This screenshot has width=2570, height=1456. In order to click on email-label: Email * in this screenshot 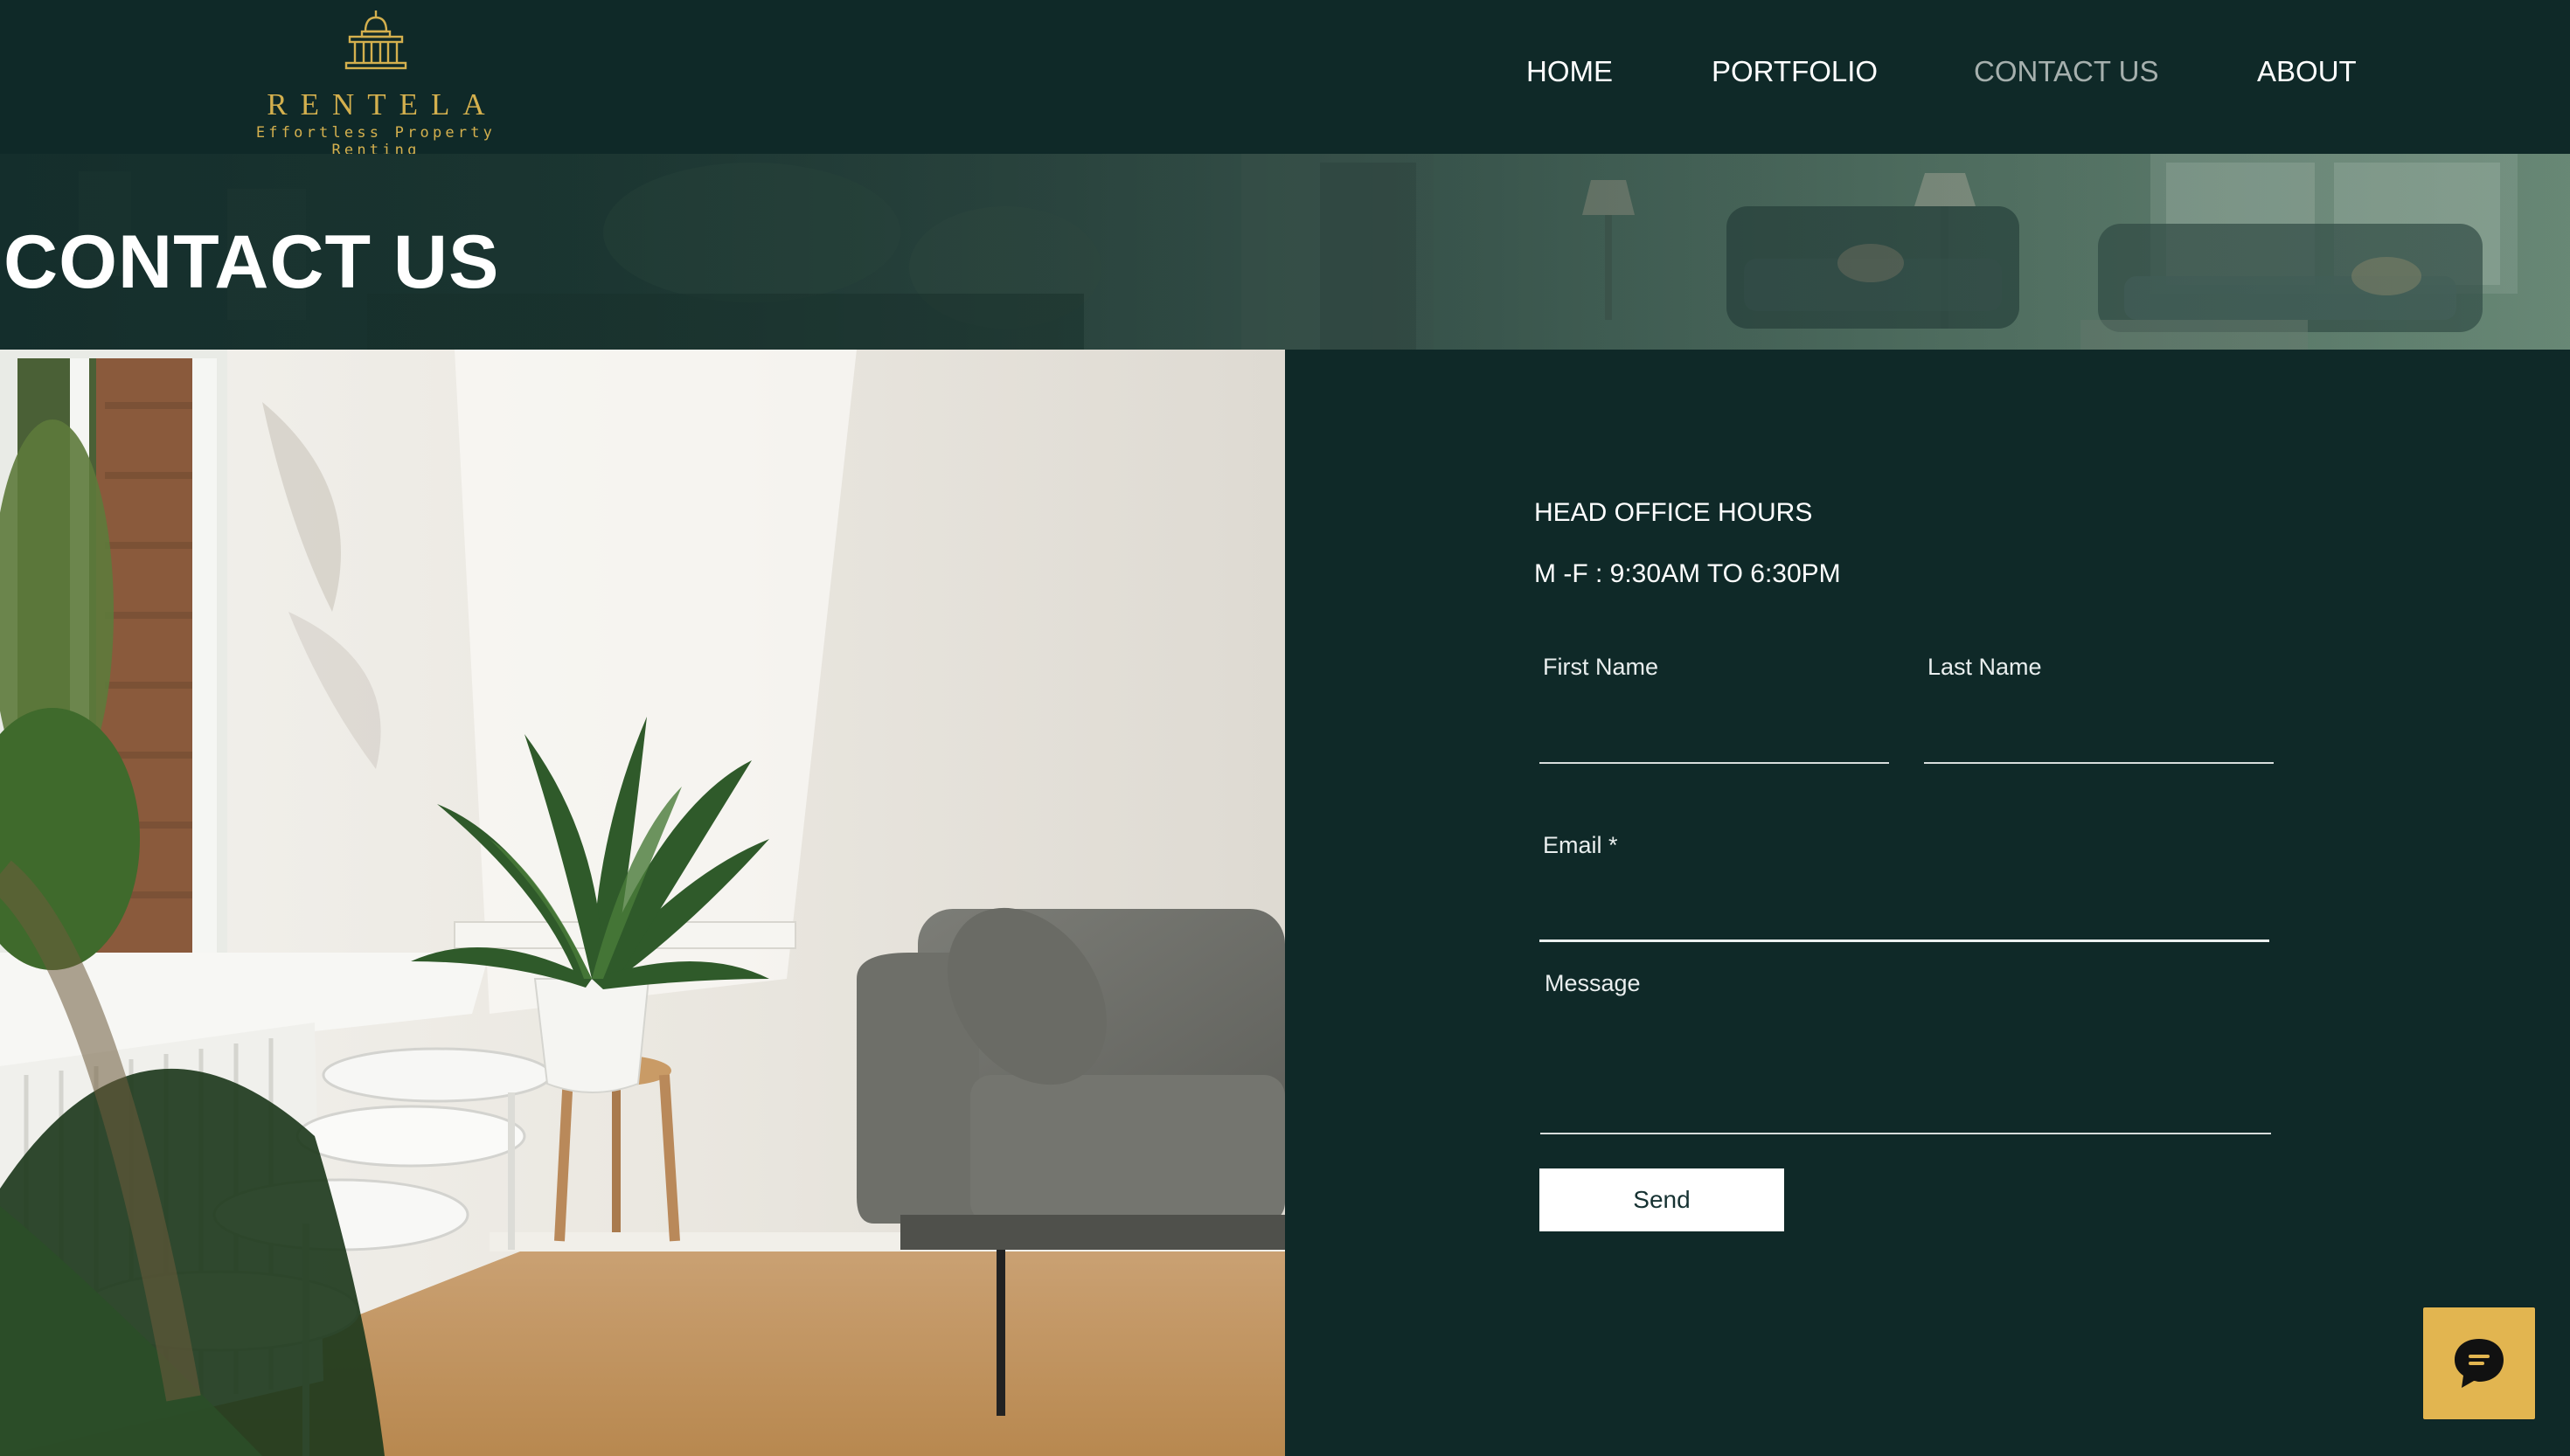, I will do `click(1580, 845)`.